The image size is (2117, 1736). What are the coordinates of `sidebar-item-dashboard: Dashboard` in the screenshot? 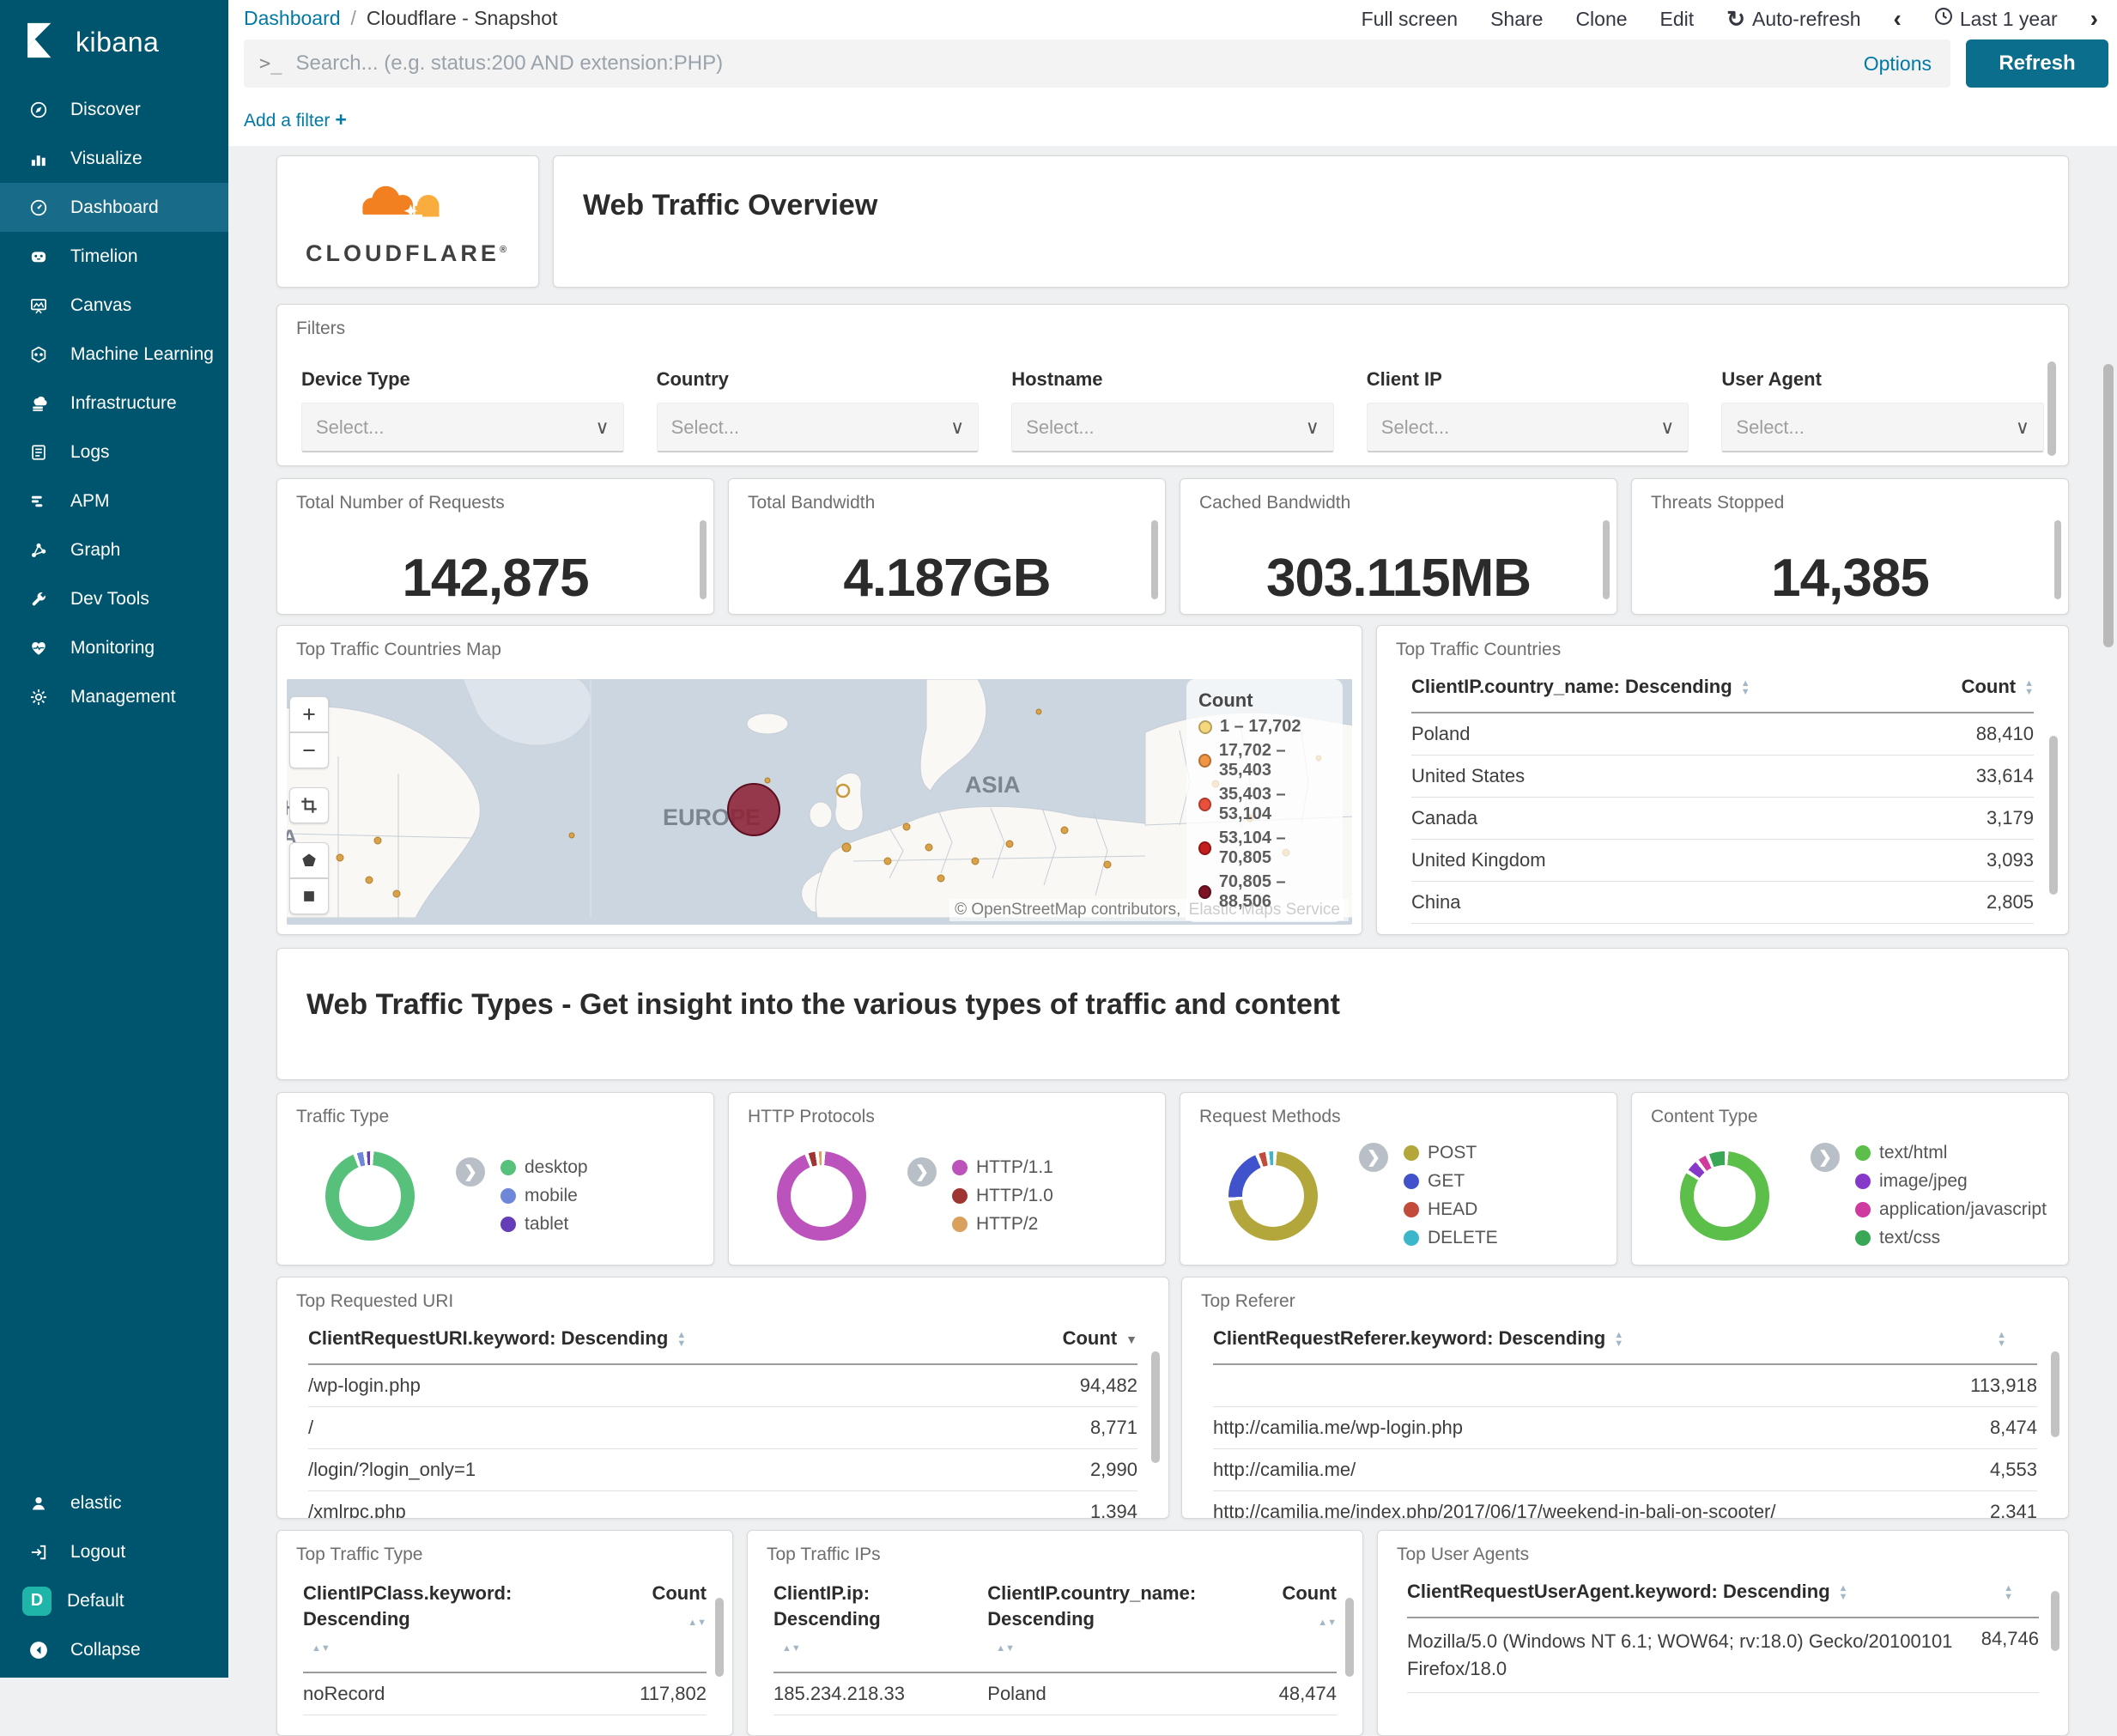 It's located at (114, 207).